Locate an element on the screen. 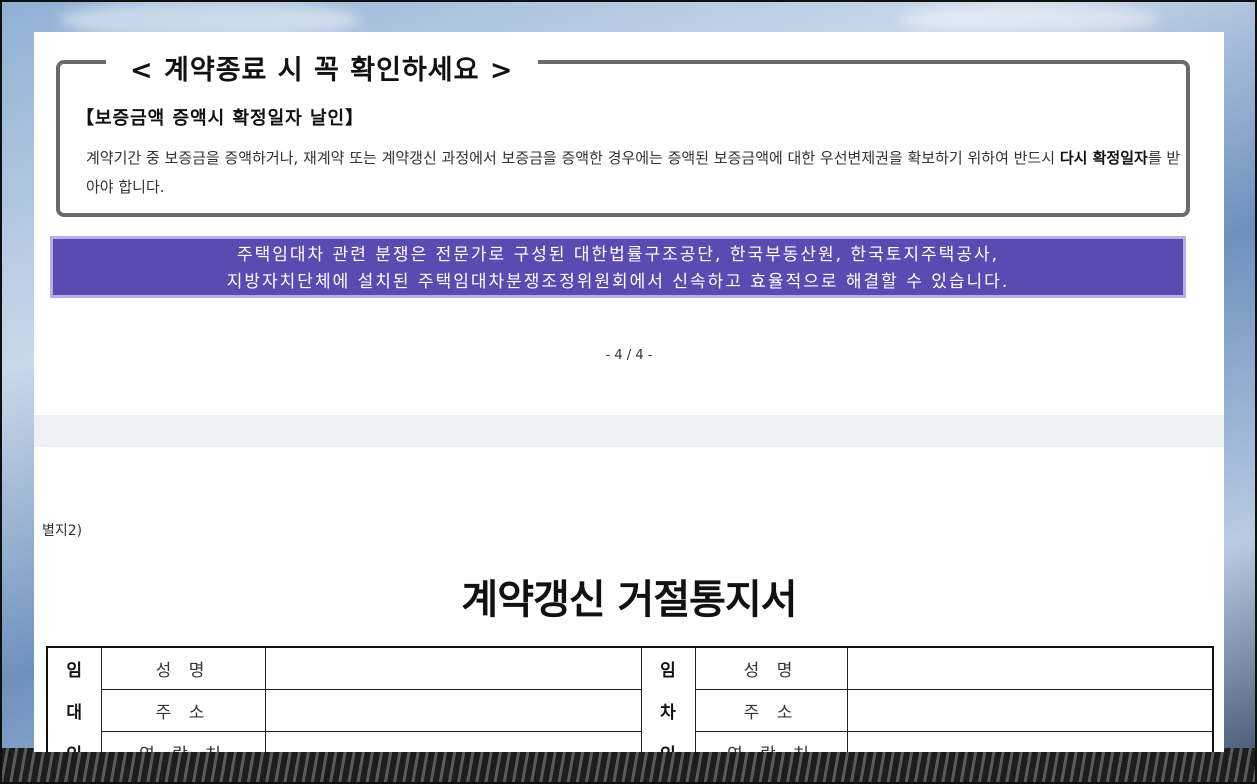 The height and width of the screenshot is (784, 1257). page-separator is located at coordinates (629, 431).